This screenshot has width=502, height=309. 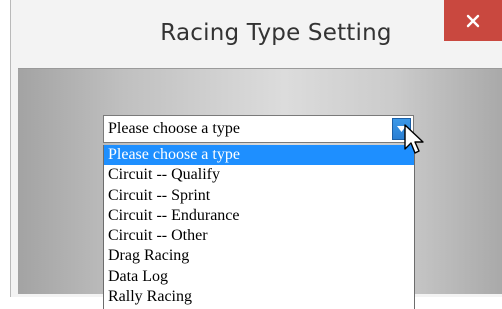 What do you see at coordinates (259, 155) in the screenshot?
I see `dropdown-option: Please choose a type` at bounding box center [259, 155].